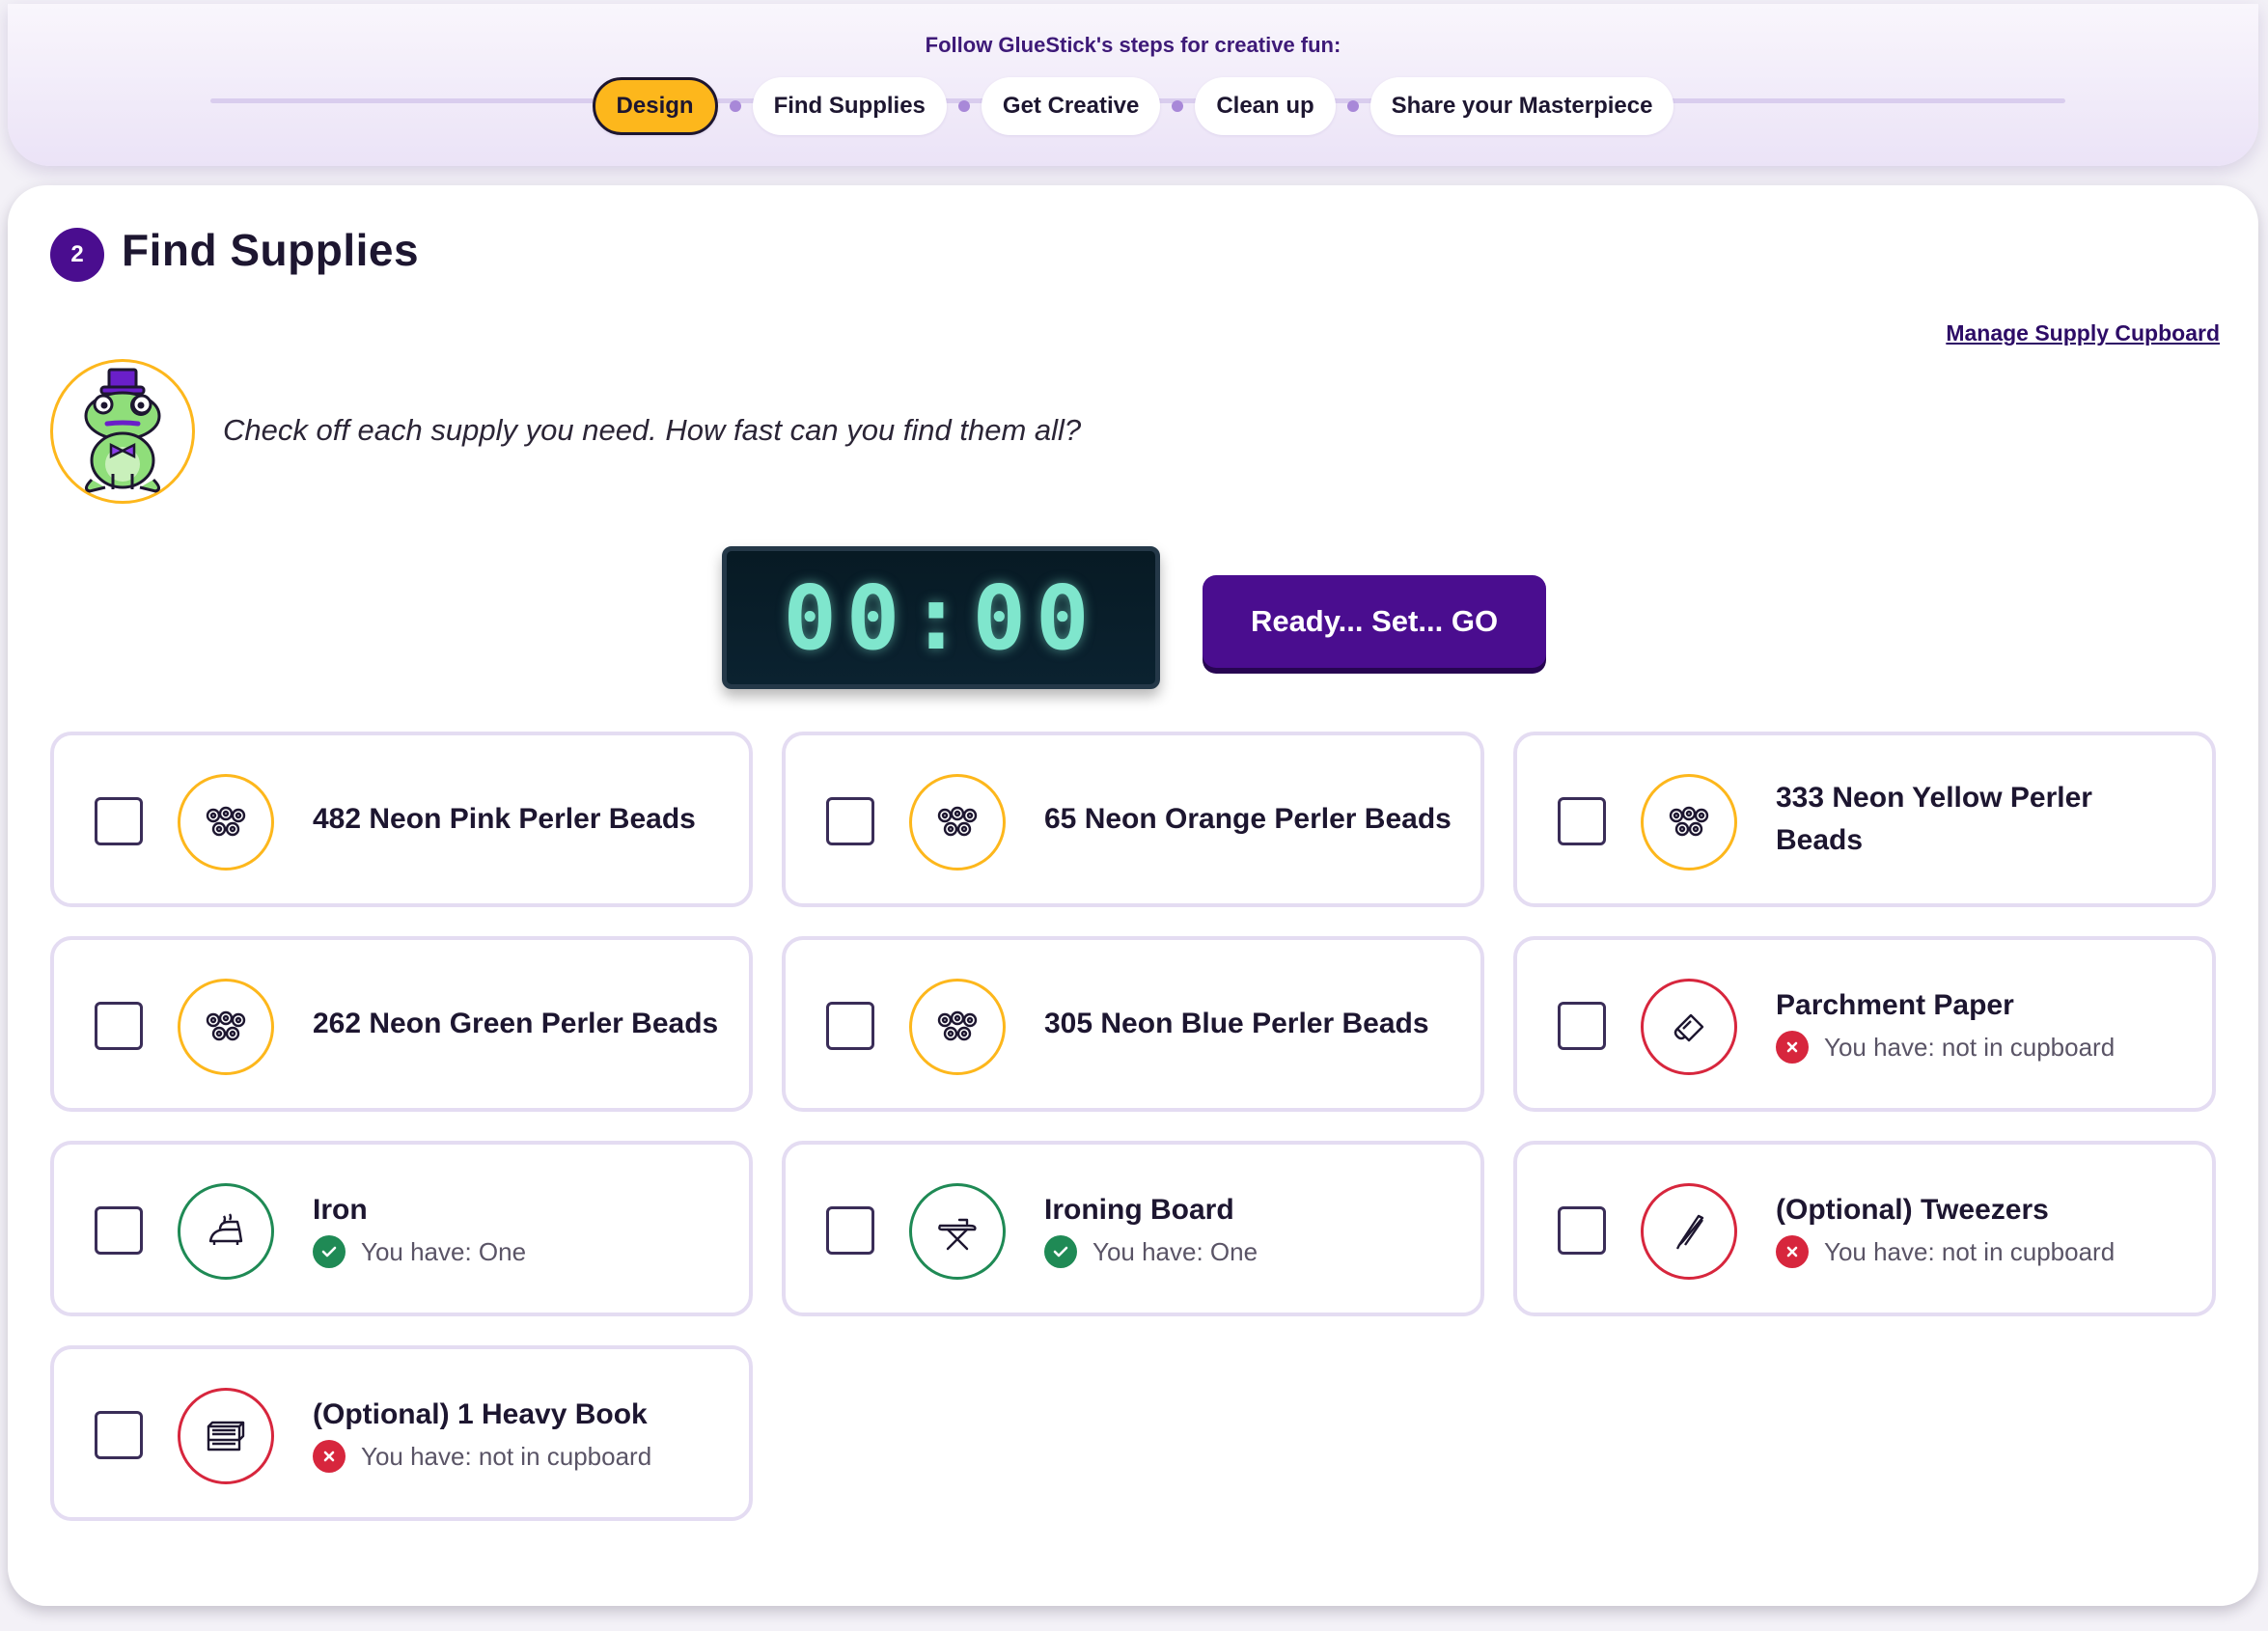 The image size is (2268, 1631). What do you see at coordinates (1236, 1024) in the screenshot?
I see `supply-name: 305 Neon Blue Perler Beads` at bounding box center [1236, 1024].